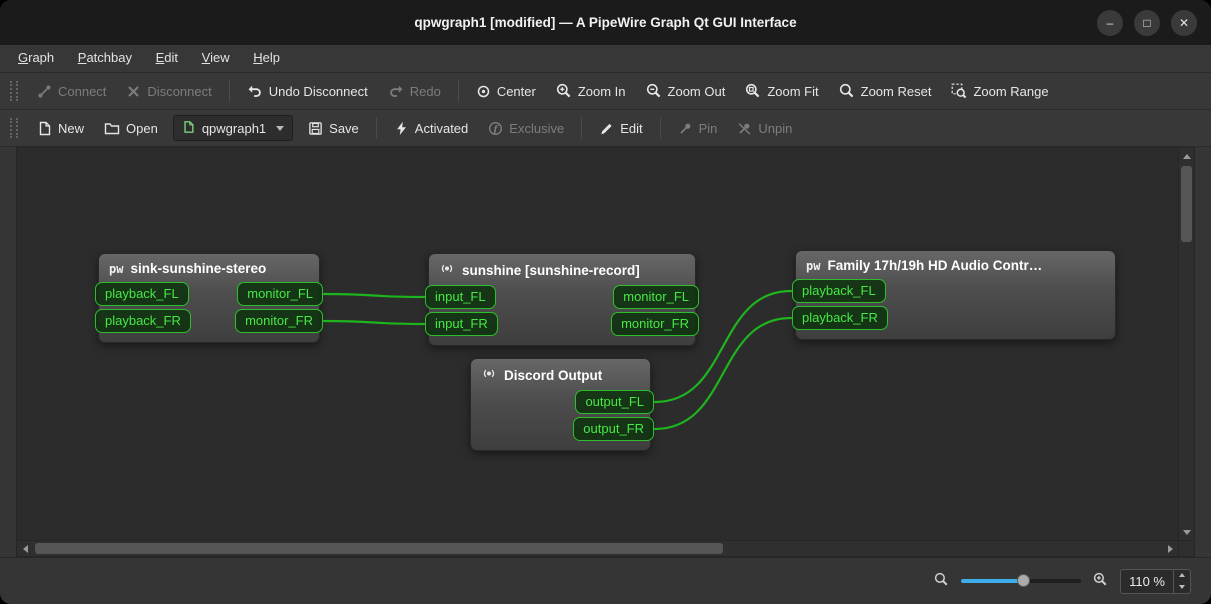 Image resolution: width=1211 pixels, height=604 pixels. What do you see at coordinates (813, 265) in the screenshot?
I see `pipewire-icon: pw` at bounding box center [813, 265].